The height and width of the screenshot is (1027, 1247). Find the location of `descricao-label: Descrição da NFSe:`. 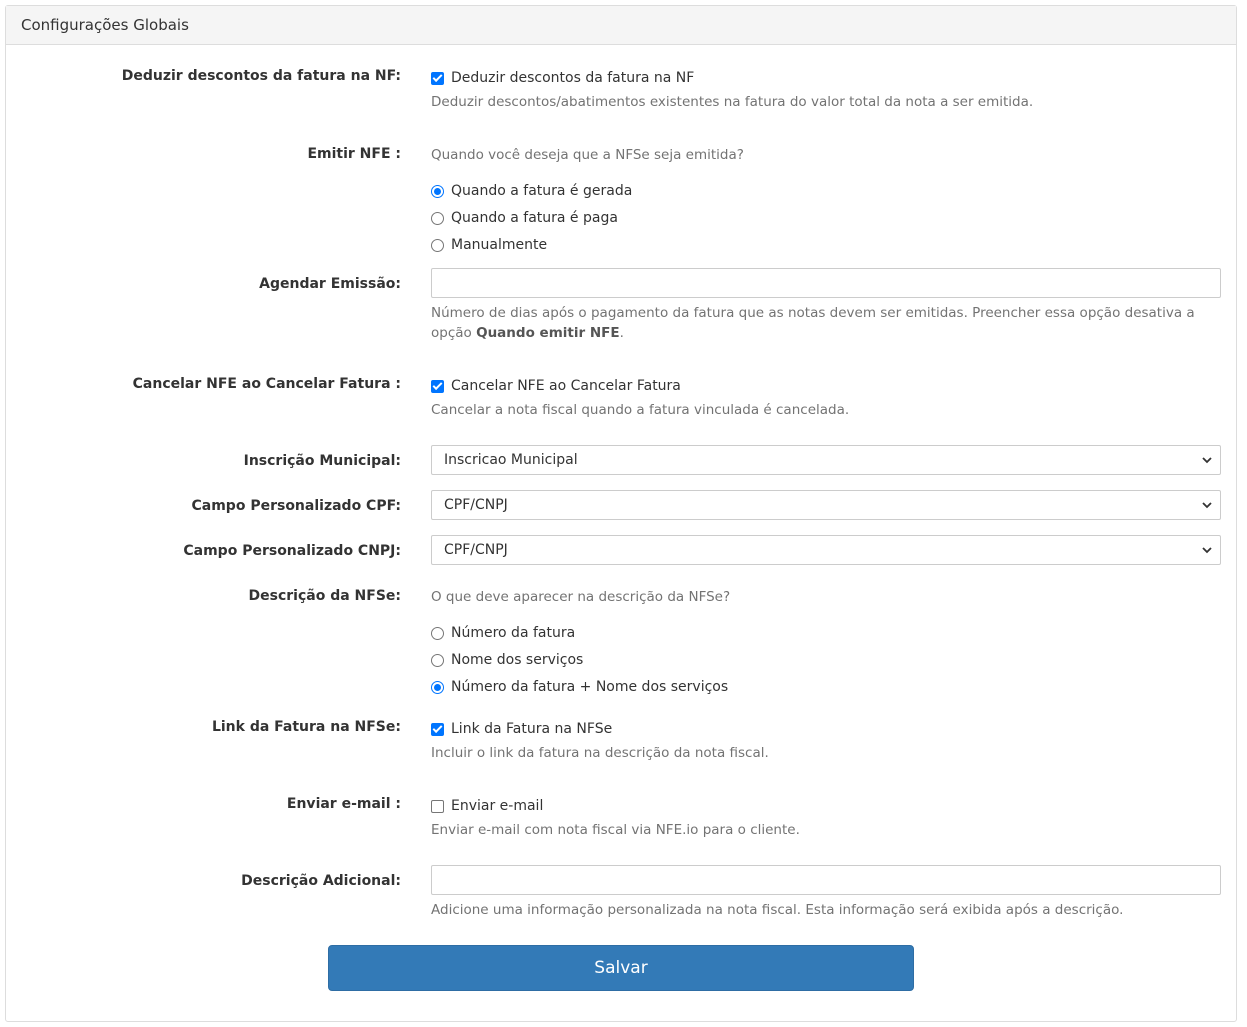

descricao-label: Descrição da NFSe: is located at coordinates (325, 596).